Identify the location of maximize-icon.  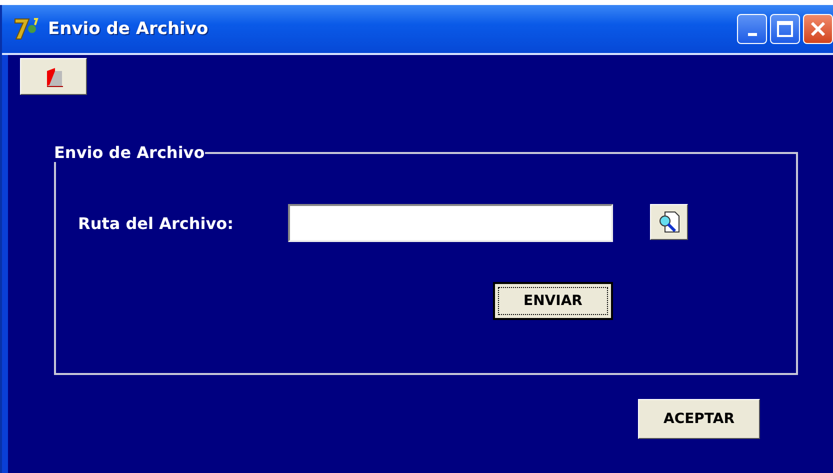
(785, 29).